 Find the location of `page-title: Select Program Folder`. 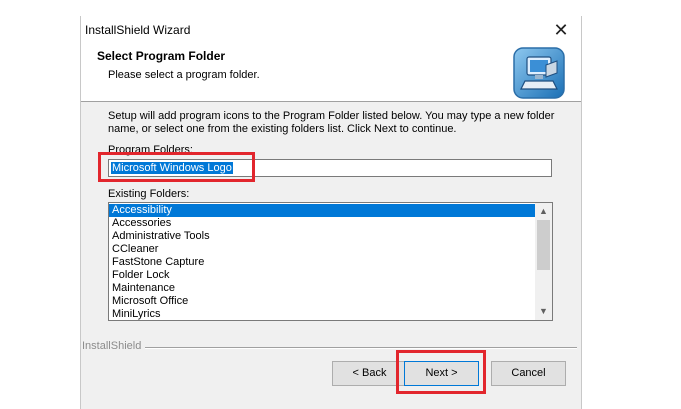

page-title: Select Program Folder is located at coordinates (161, 56).